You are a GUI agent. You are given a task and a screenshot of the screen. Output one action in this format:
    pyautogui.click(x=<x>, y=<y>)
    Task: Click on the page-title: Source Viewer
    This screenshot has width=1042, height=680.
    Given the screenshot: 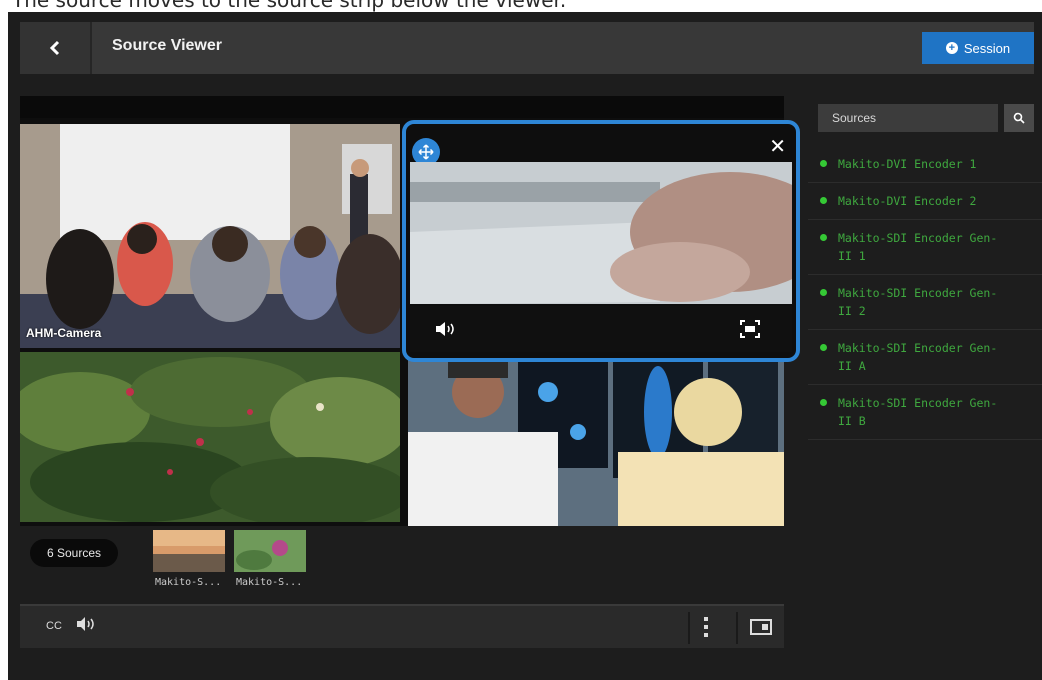 What is the action you would take?
    pyautogui.click(x=167, y=45)
    